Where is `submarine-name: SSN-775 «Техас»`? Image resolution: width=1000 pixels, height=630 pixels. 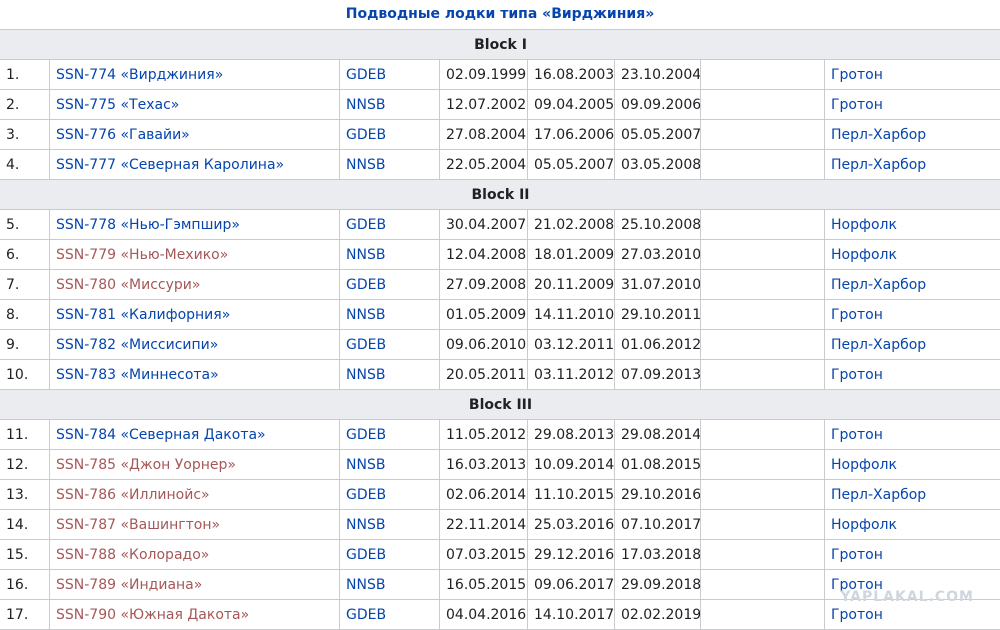
submarine-name: SSN-775 «Техас» is located at coordinates (195, 105).